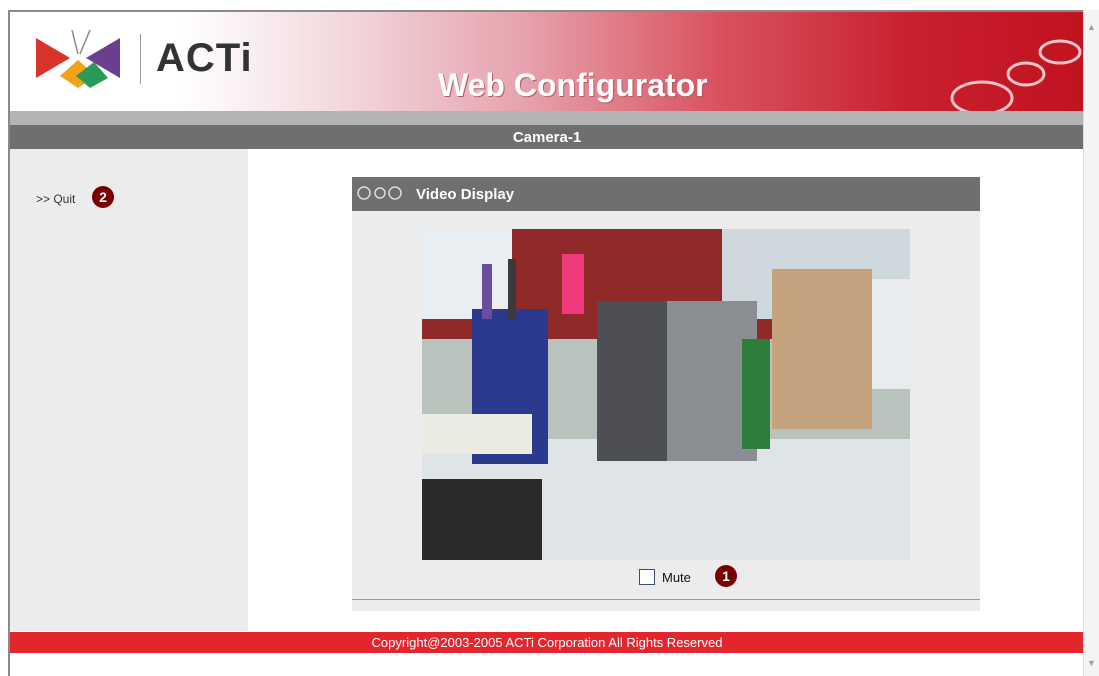 The width and height of the screenshot is (1099, 676). Describe the element at coordinates (204, 58) in the screenshot. I see `logo-text: ACTi` at that location.